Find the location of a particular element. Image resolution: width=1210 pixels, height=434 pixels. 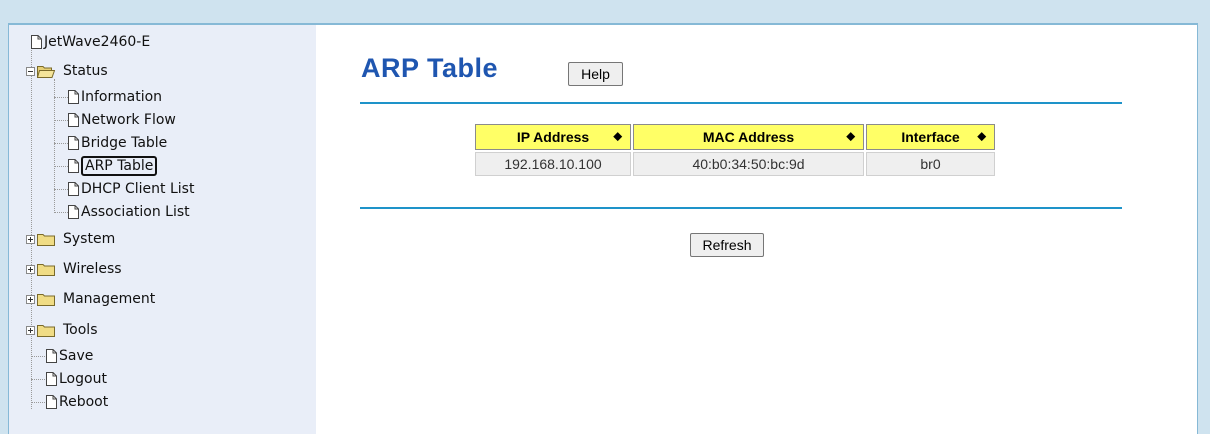

sidebar-item-bridge-table: Bridge Table is located at coordinates (117, 143).